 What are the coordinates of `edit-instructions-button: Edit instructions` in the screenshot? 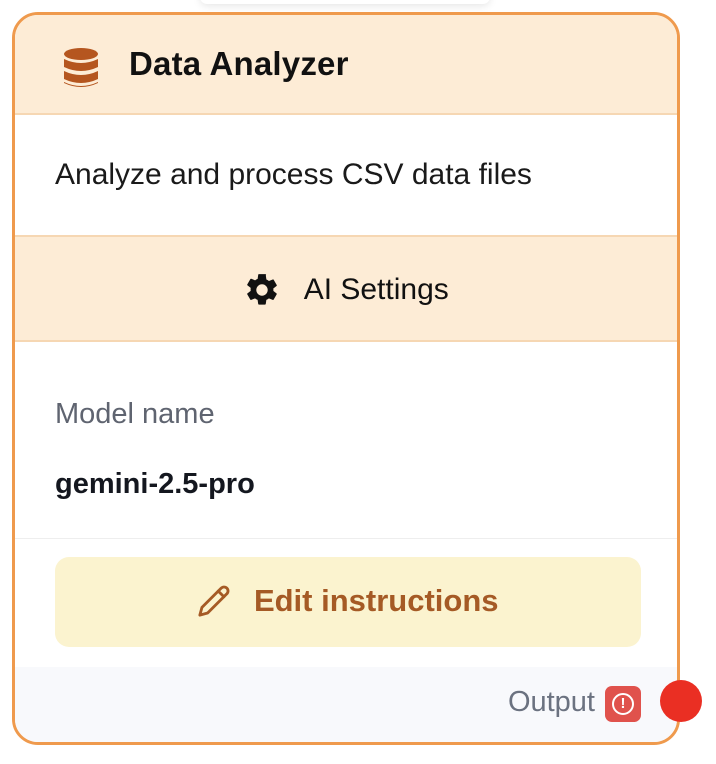 It's located at (348, 602).